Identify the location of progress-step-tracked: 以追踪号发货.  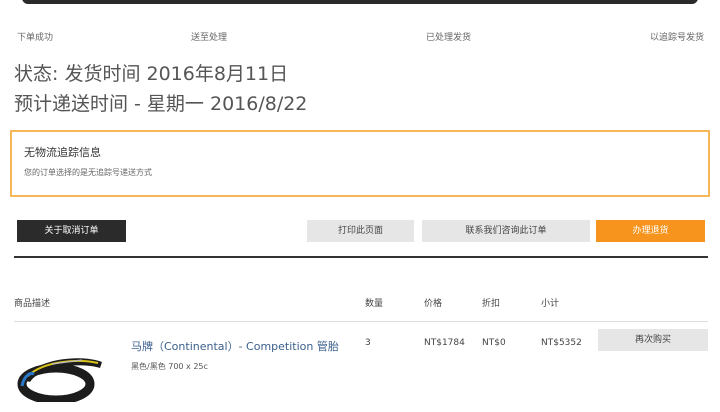
(677, 38).